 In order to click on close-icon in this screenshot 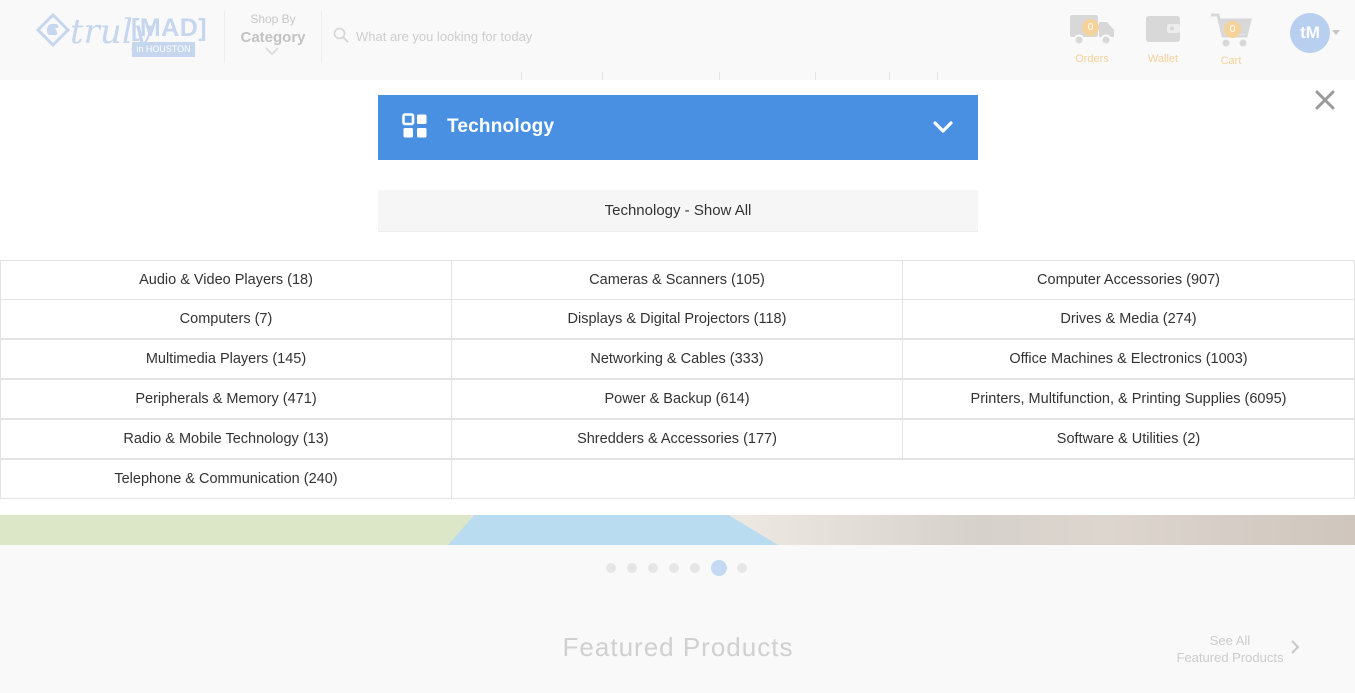, I will do `click(1325, 100)`.